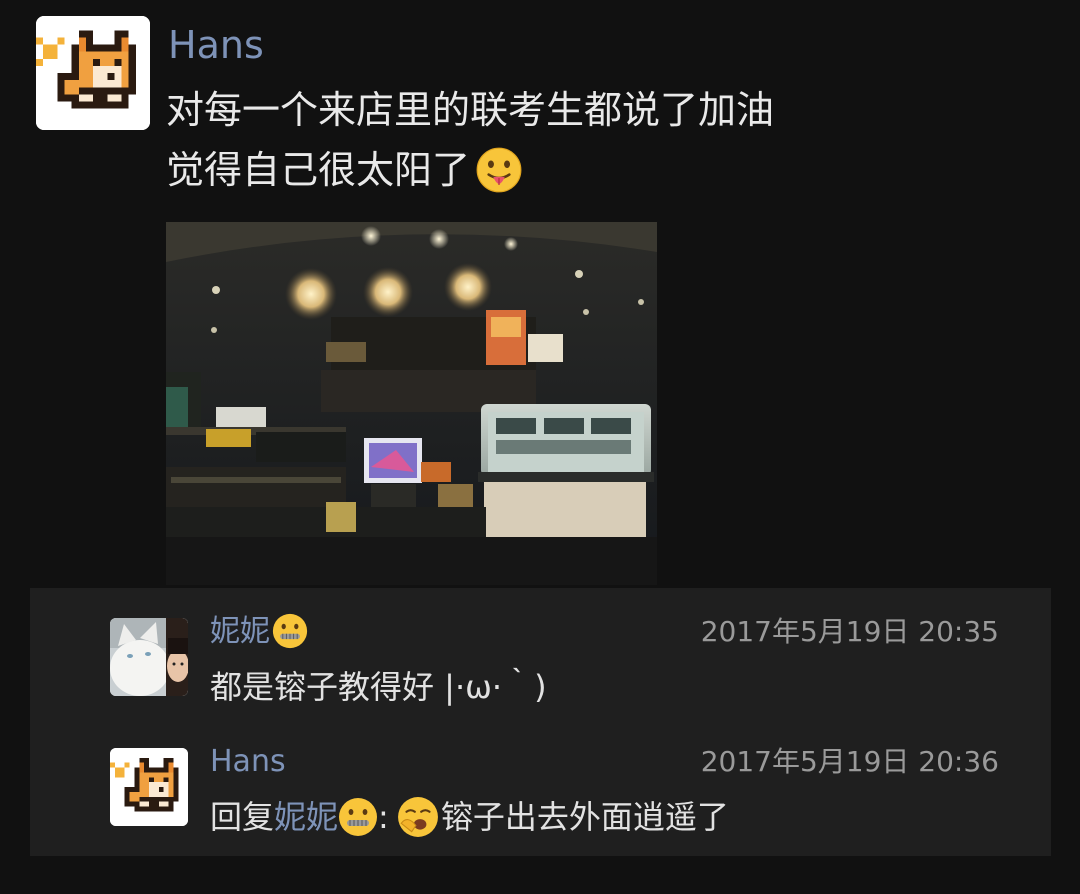 The height and width of the screenshot is (894, 1080). I want to click on reply-mention: 妮妮, so click(306, 817).